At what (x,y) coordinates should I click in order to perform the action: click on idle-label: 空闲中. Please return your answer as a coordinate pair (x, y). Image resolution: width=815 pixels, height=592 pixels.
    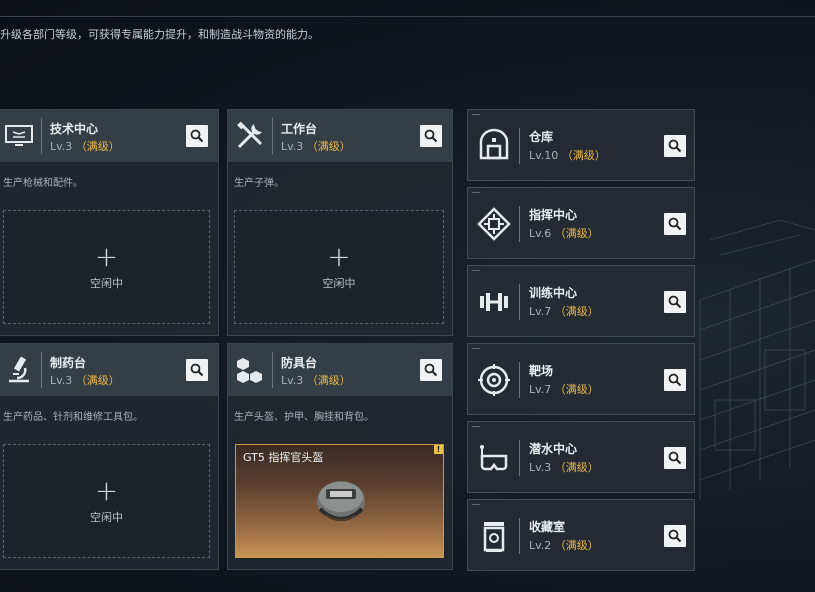
    Looking at the image, I should click on (106, 283).